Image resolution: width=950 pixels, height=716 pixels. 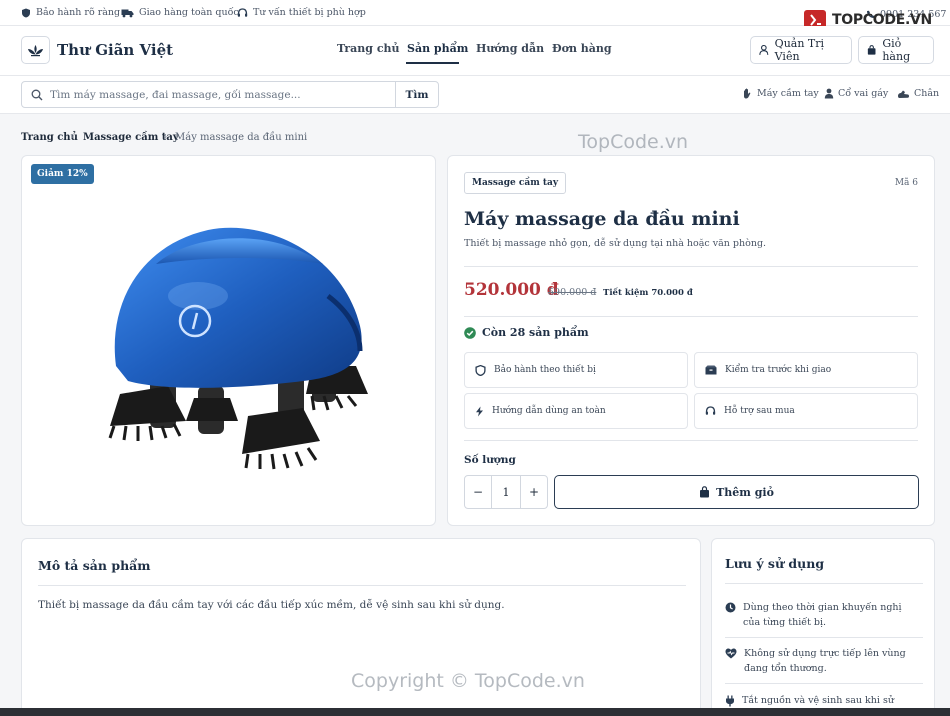 I want to click on cart-button: Giỏ hàng, so click(x=896, y=50).